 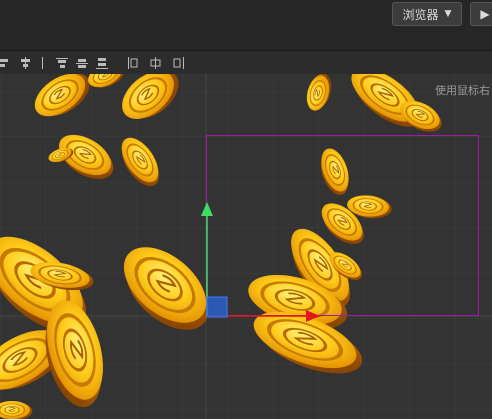 What do you see at coordinates (26, 63) in the screenshot?
I see `align-center-h-icon` at bounding box center [26, 63].